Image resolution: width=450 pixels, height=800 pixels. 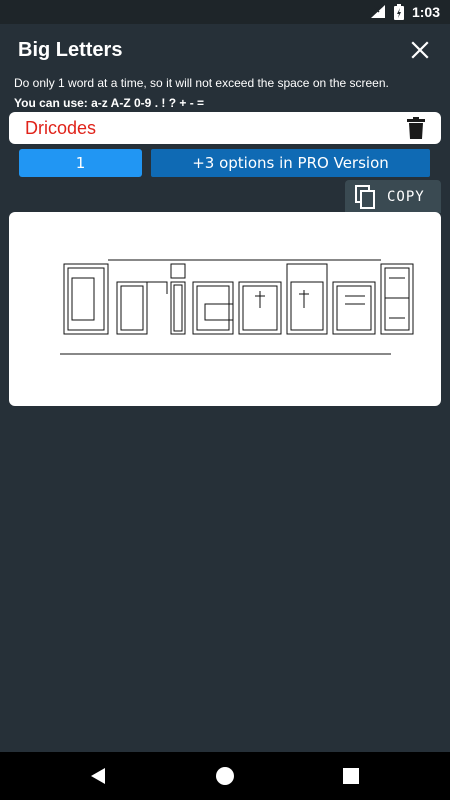 I want to click on battery-icon, so click(x=398, y=12).